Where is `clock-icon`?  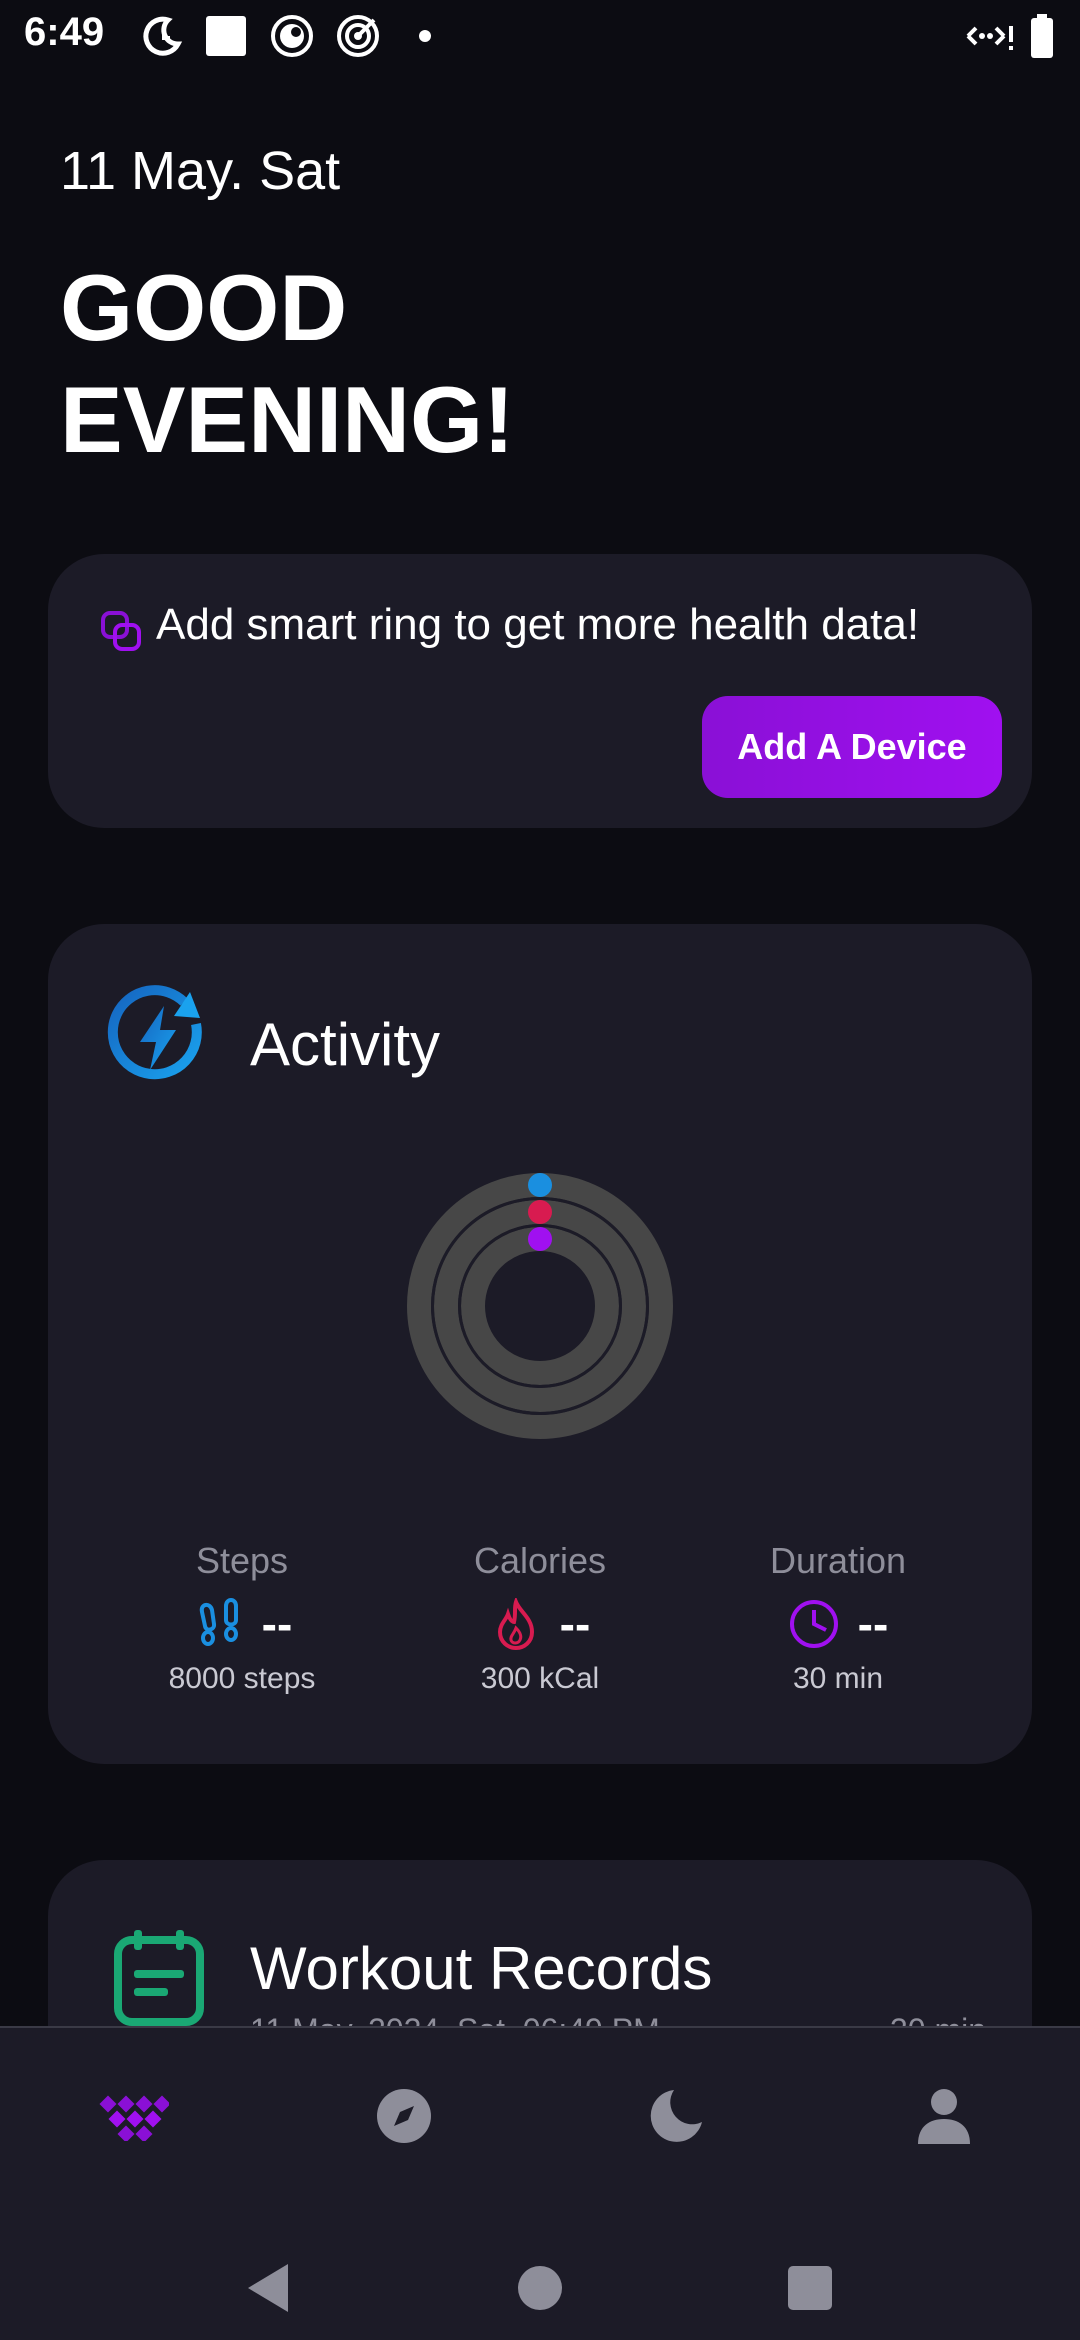 clock-icon is located at coordinates (813, 1624).